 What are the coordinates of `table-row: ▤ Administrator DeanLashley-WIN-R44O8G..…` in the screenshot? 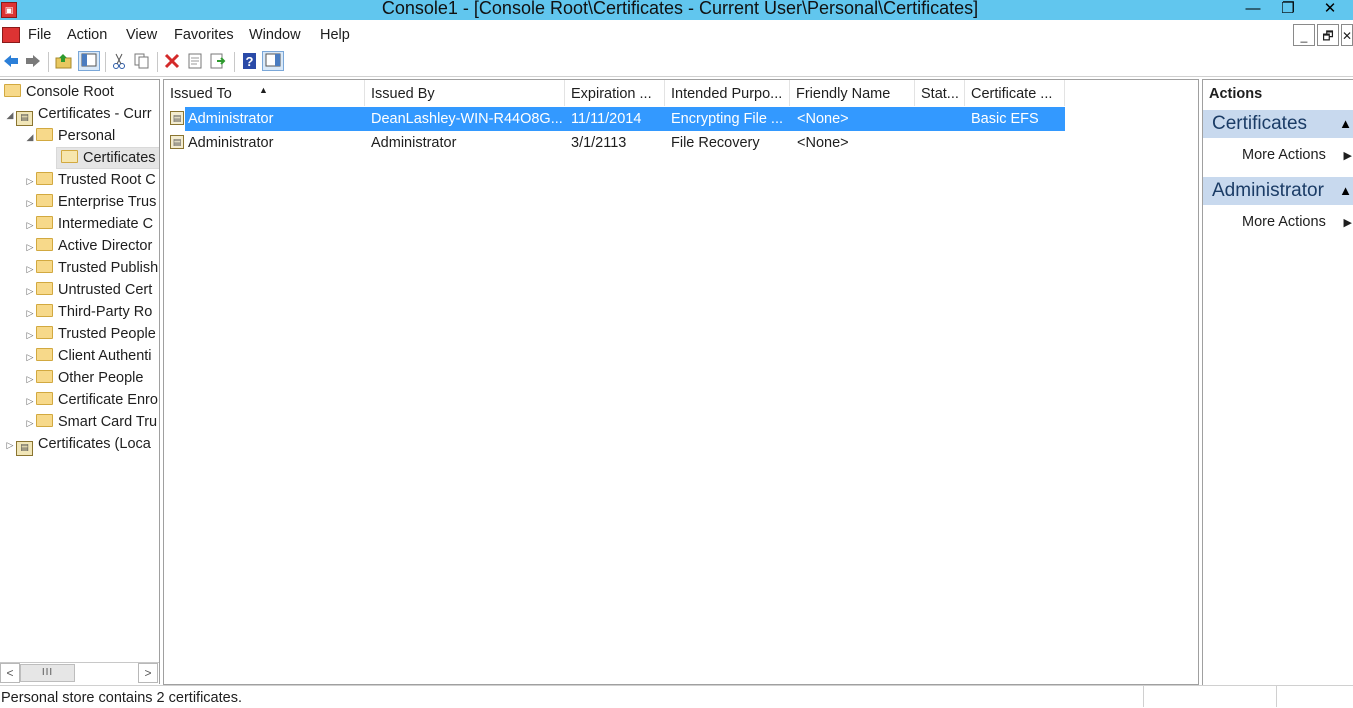 It's located at (614, 119).